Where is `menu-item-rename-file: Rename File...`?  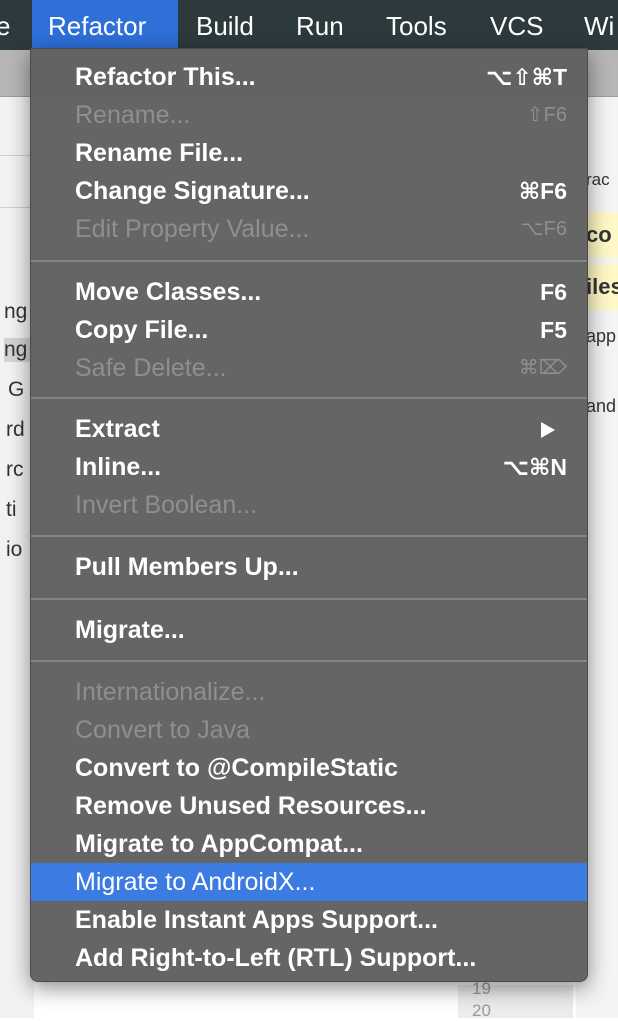
menu-item-rename-file: Rename File... is located at coordinates (309, 153).